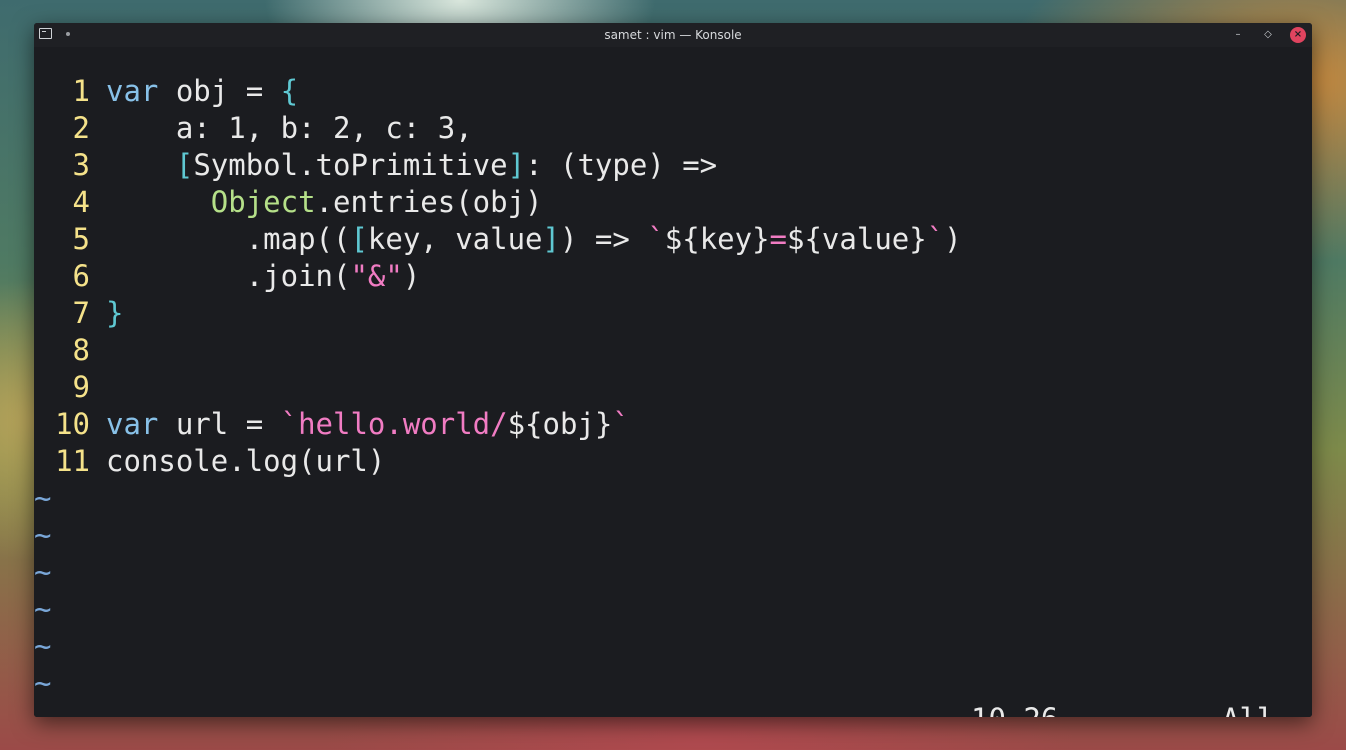 The image size is (1346, 750). I want to click on code-line: 4 Object.entries(obj), so click(288, 202).